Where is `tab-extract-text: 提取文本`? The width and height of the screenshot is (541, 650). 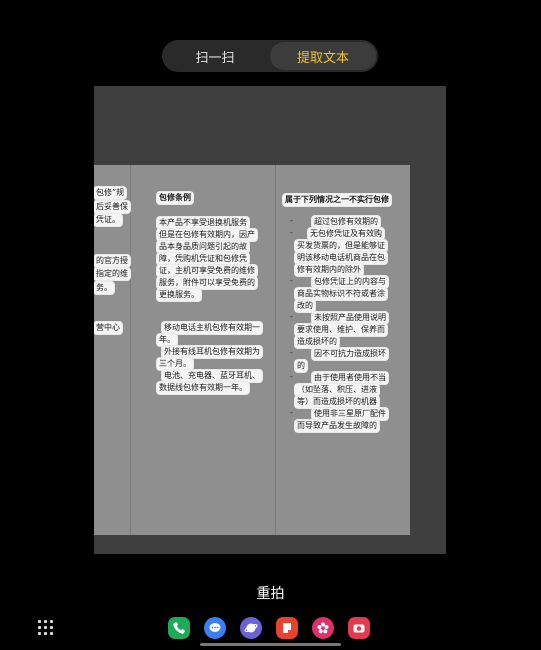 tab-extract-text: 提取文本 is located at coordinates (323, 56).